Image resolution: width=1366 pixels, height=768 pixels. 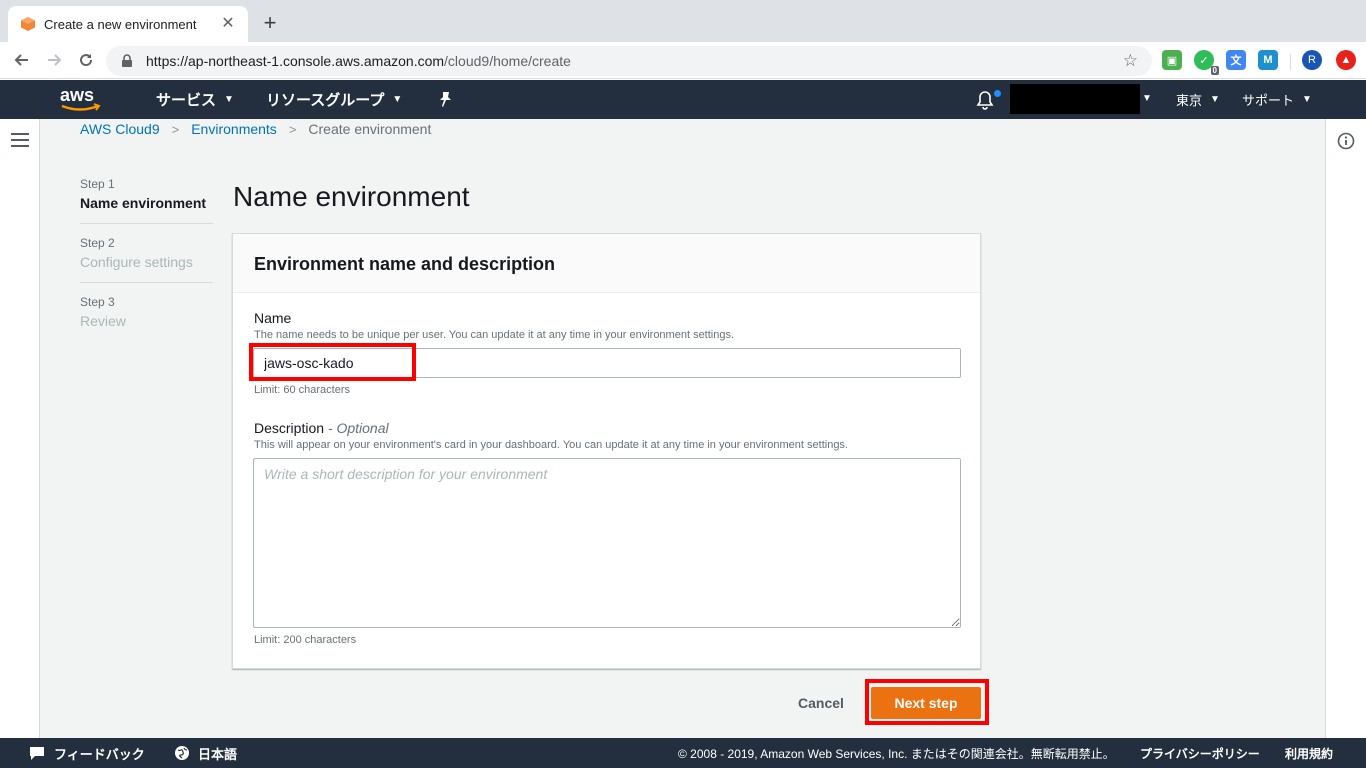 I want to click on description-limit: Limit: 200 characters, so click(x=305, y=640).